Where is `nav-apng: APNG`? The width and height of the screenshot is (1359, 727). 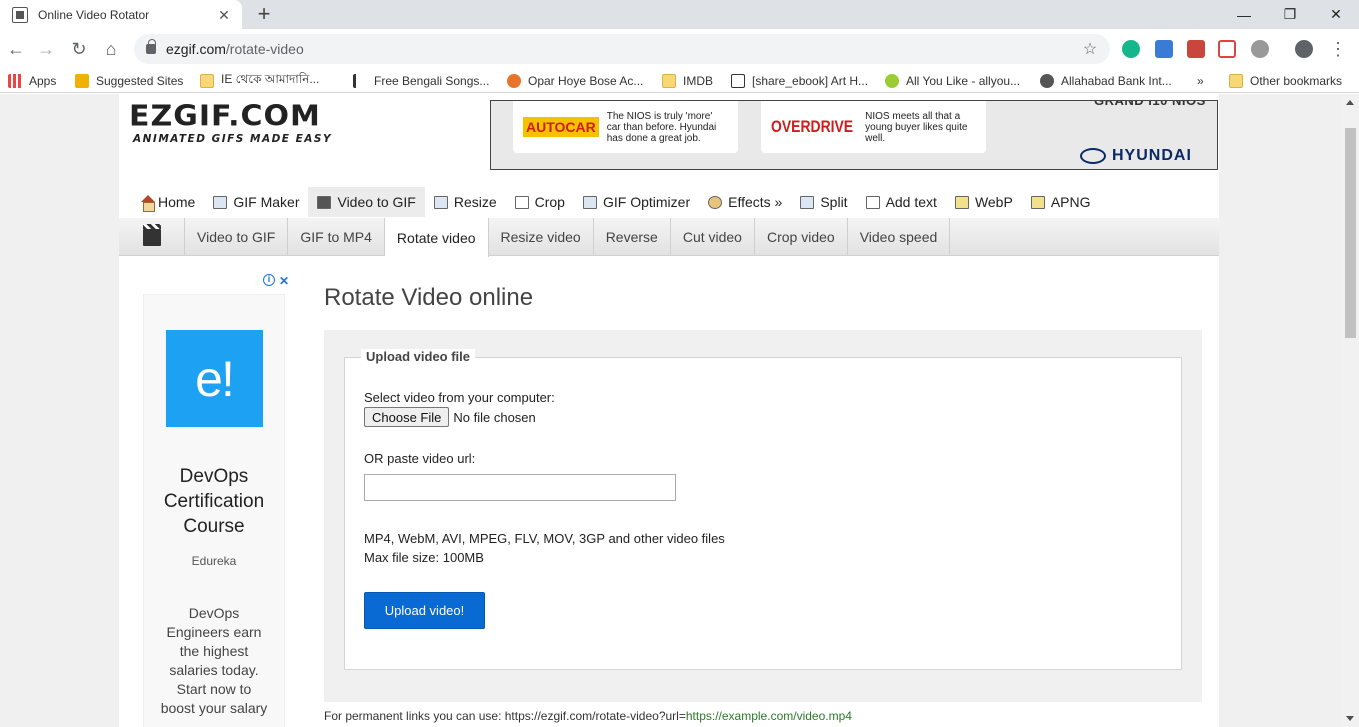
nav-apng: APNG is located at coordinates (1061, 202).